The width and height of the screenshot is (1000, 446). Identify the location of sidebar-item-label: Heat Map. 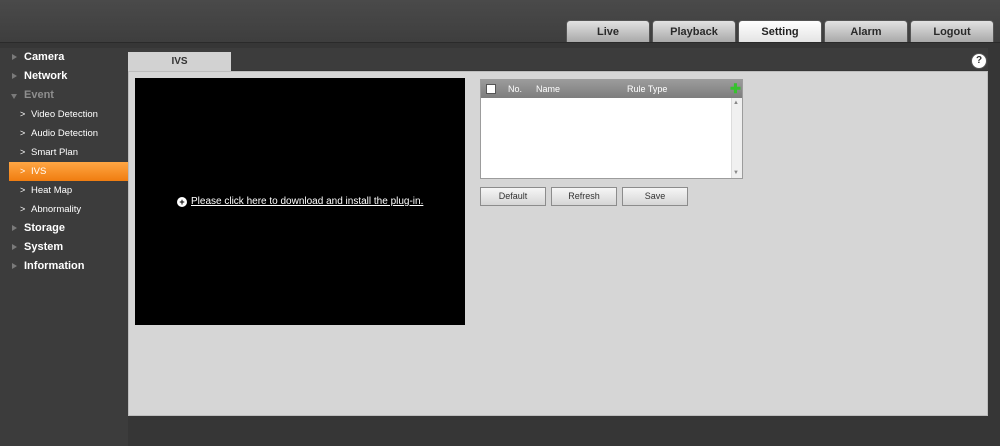
(52, 190).